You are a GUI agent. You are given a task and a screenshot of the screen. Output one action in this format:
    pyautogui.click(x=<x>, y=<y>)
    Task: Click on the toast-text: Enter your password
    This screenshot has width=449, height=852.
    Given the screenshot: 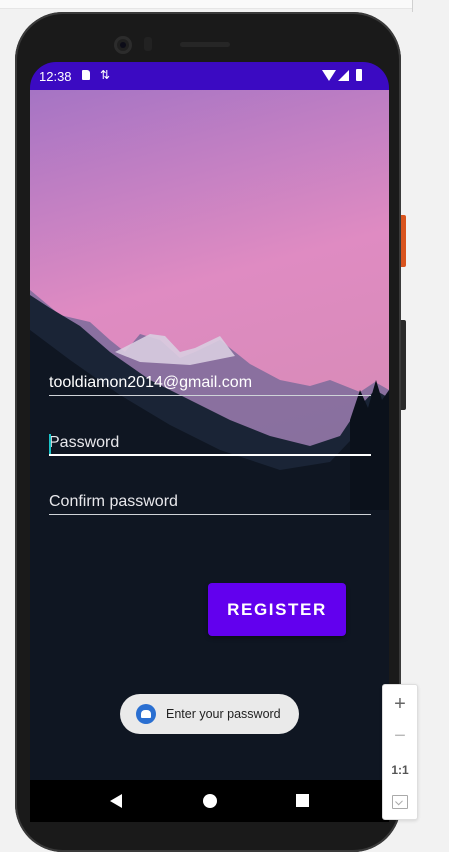 What is the action you would take?
    pyautogui.click(x=223, y=714)
    